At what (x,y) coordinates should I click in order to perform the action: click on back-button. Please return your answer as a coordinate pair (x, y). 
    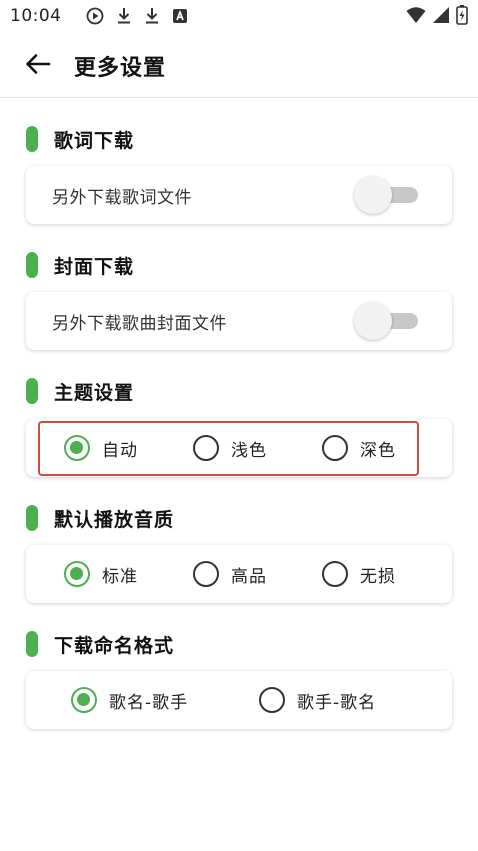
    Looking at the image, I should click on (38, 66).